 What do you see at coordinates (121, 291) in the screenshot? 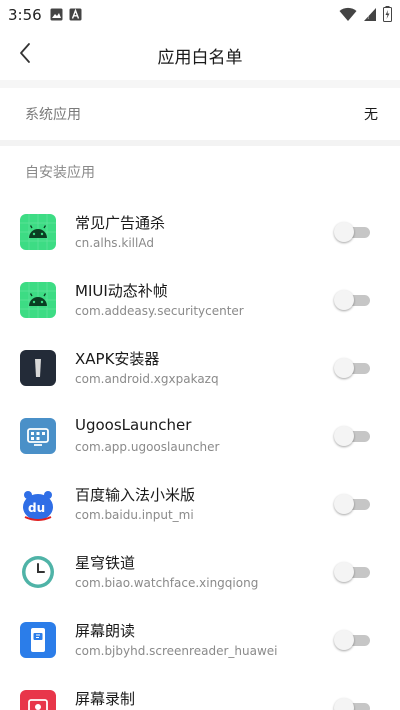
I see `app-name: MIUI动态补帧` at bounding box center [121, 291].